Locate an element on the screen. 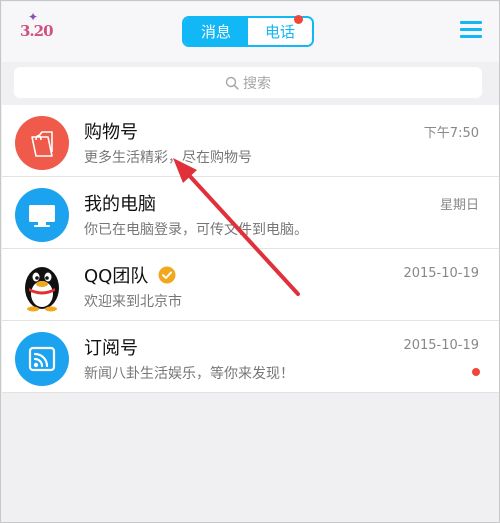 This screenshot has width=500, height=523. conversation-item-qq-team: QQ团队 欢迎来到北京市 2015-10-19 is located at coordinates (250, 285).